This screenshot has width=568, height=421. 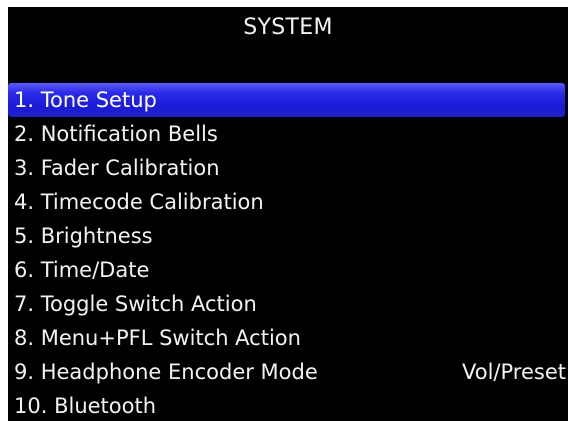 What do you see at coordinates (139, 202) in the screenshot?
I see `menu-item-label: 4. Timecode Calibration` at bounding box center [139, 202].